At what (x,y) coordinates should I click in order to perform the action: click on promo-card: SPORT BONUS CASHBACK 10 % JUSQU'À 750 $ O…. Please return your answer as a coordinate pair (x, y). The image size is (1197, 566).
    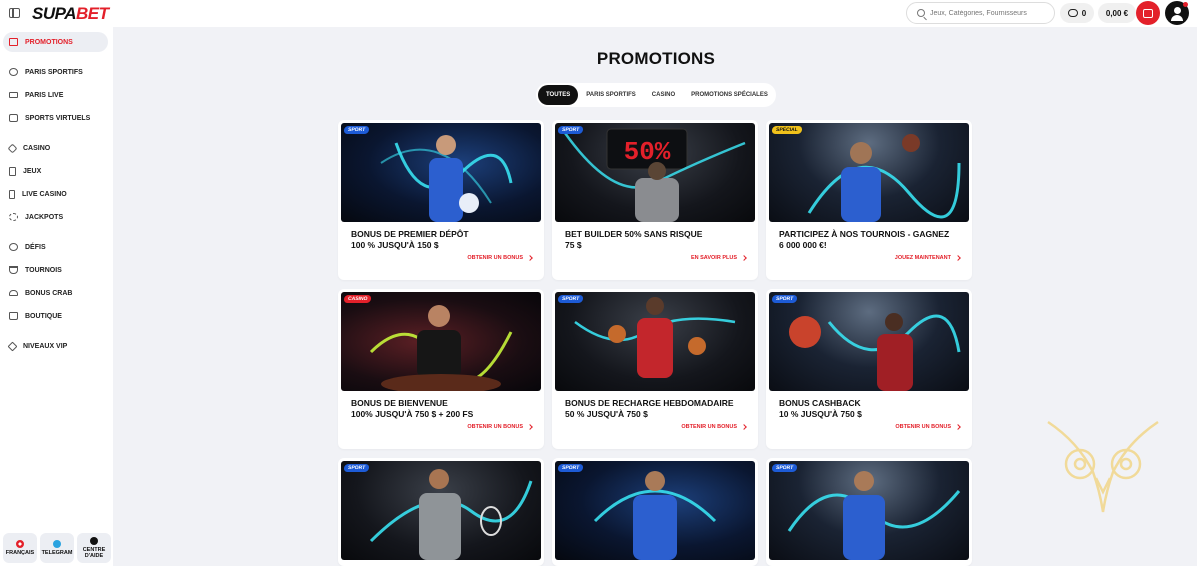
    Looking at the image, I should click on (869, 369).